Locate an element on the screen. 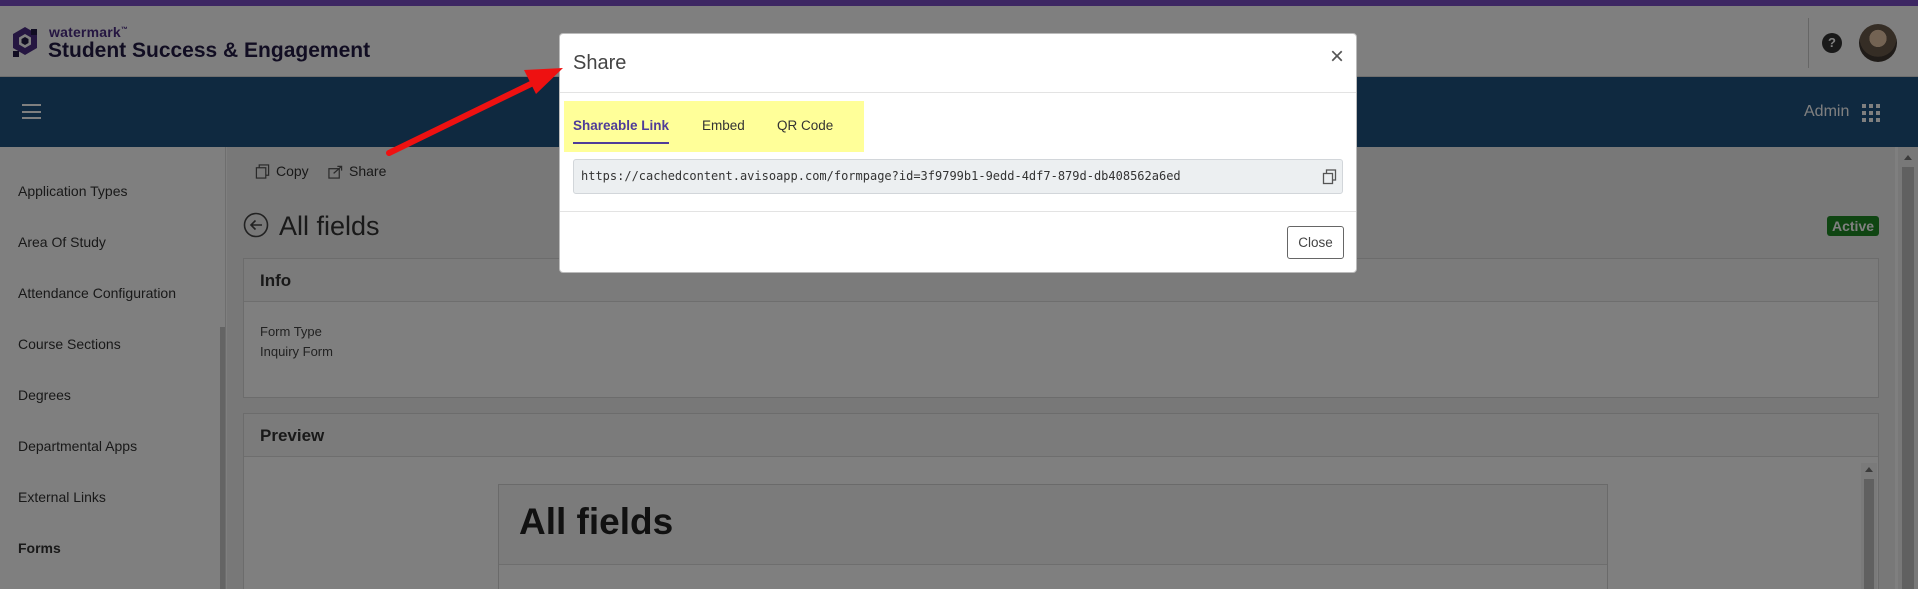  close-button: Close is located at coordinates (1315, 242).